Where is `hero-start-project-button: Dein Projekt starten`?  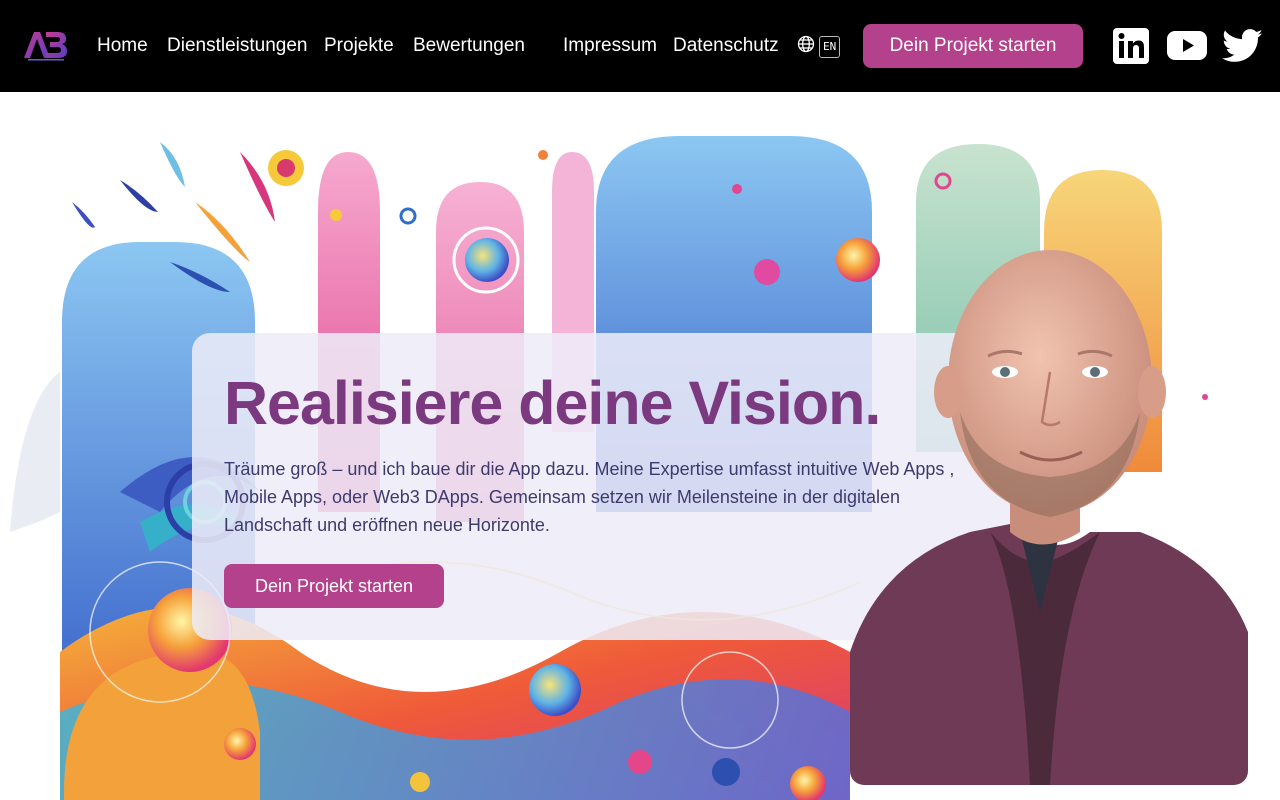 hero-start-project-button: Dein Projekt starten is located at coordinates (334, 586).